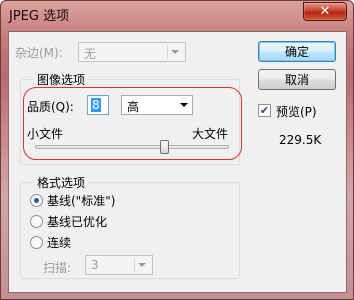 The height and width of the screenshot is (300, 354). What do you see at coordinates (36, 242) in the screenshot?
I see `radio-progressive` at bounding box center [36, 242].